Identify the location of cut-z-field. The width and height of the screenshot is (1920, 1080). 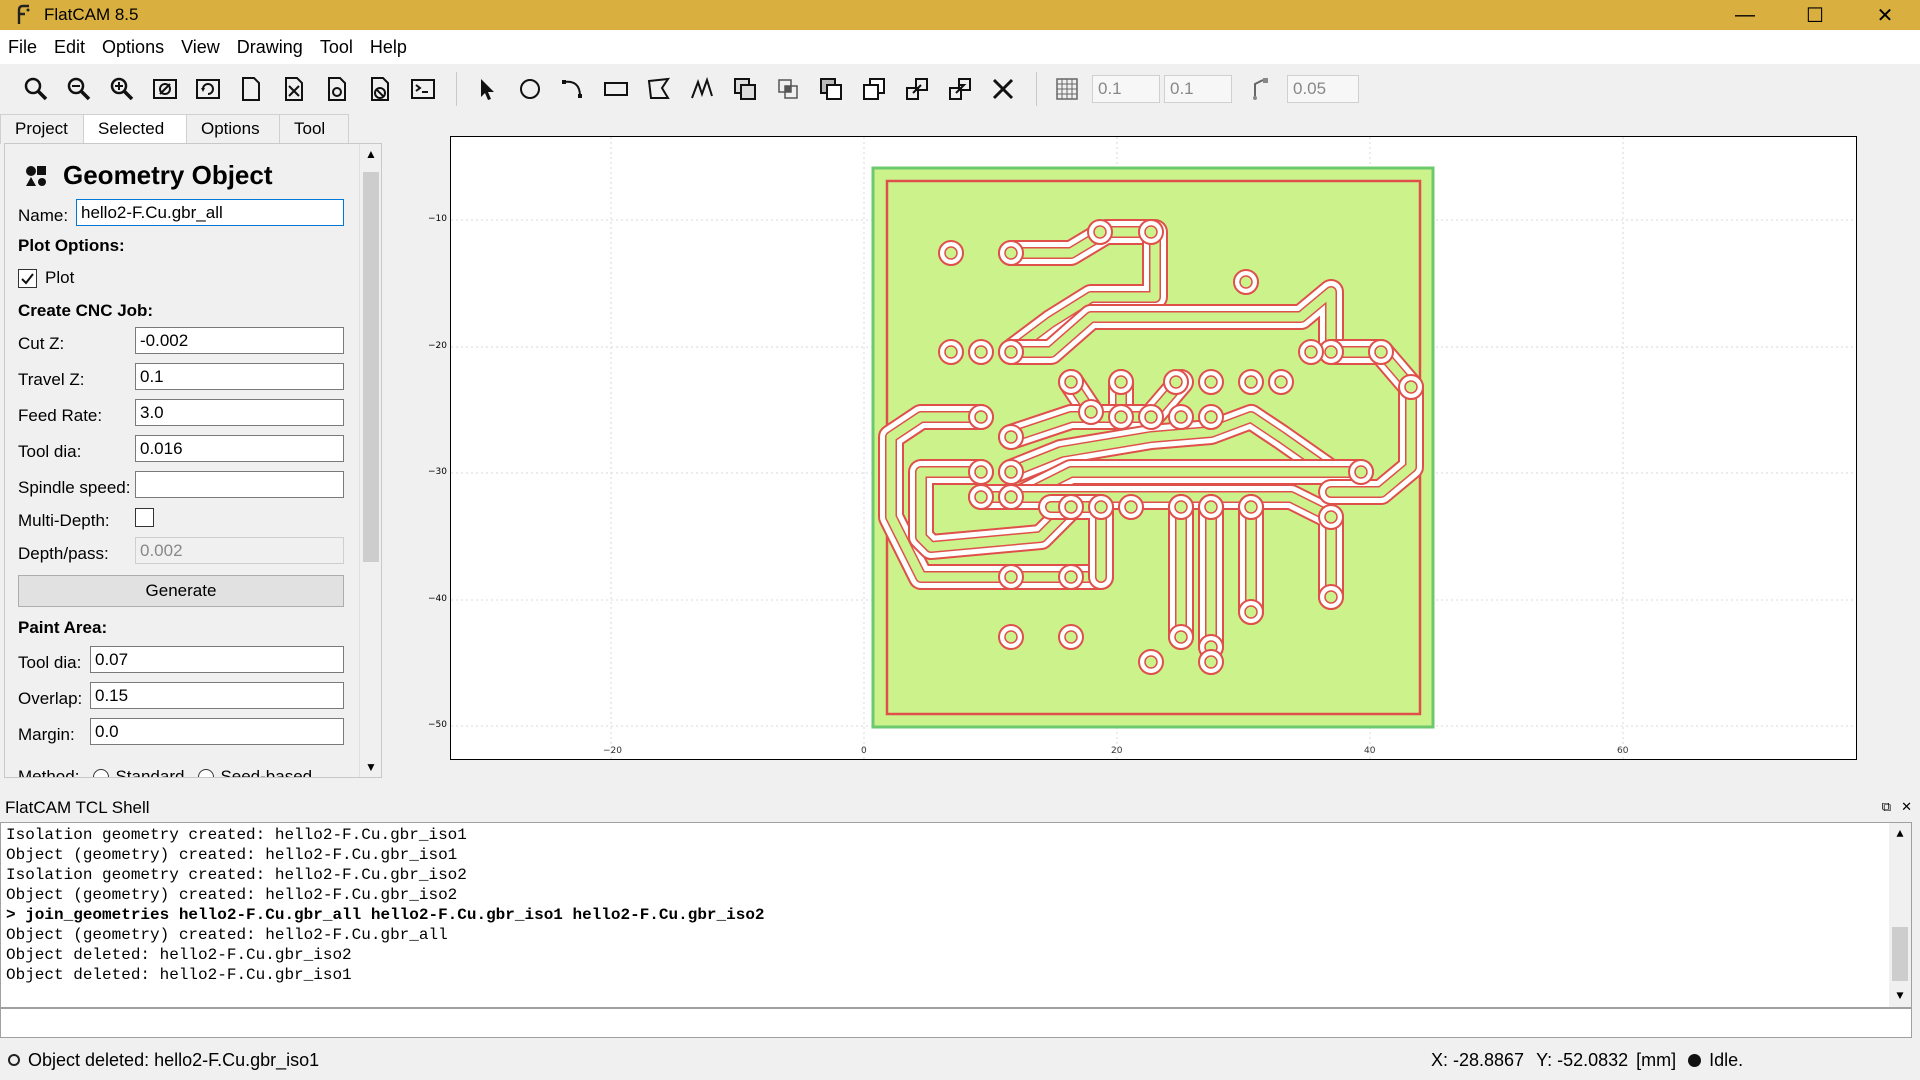
(239, 340).